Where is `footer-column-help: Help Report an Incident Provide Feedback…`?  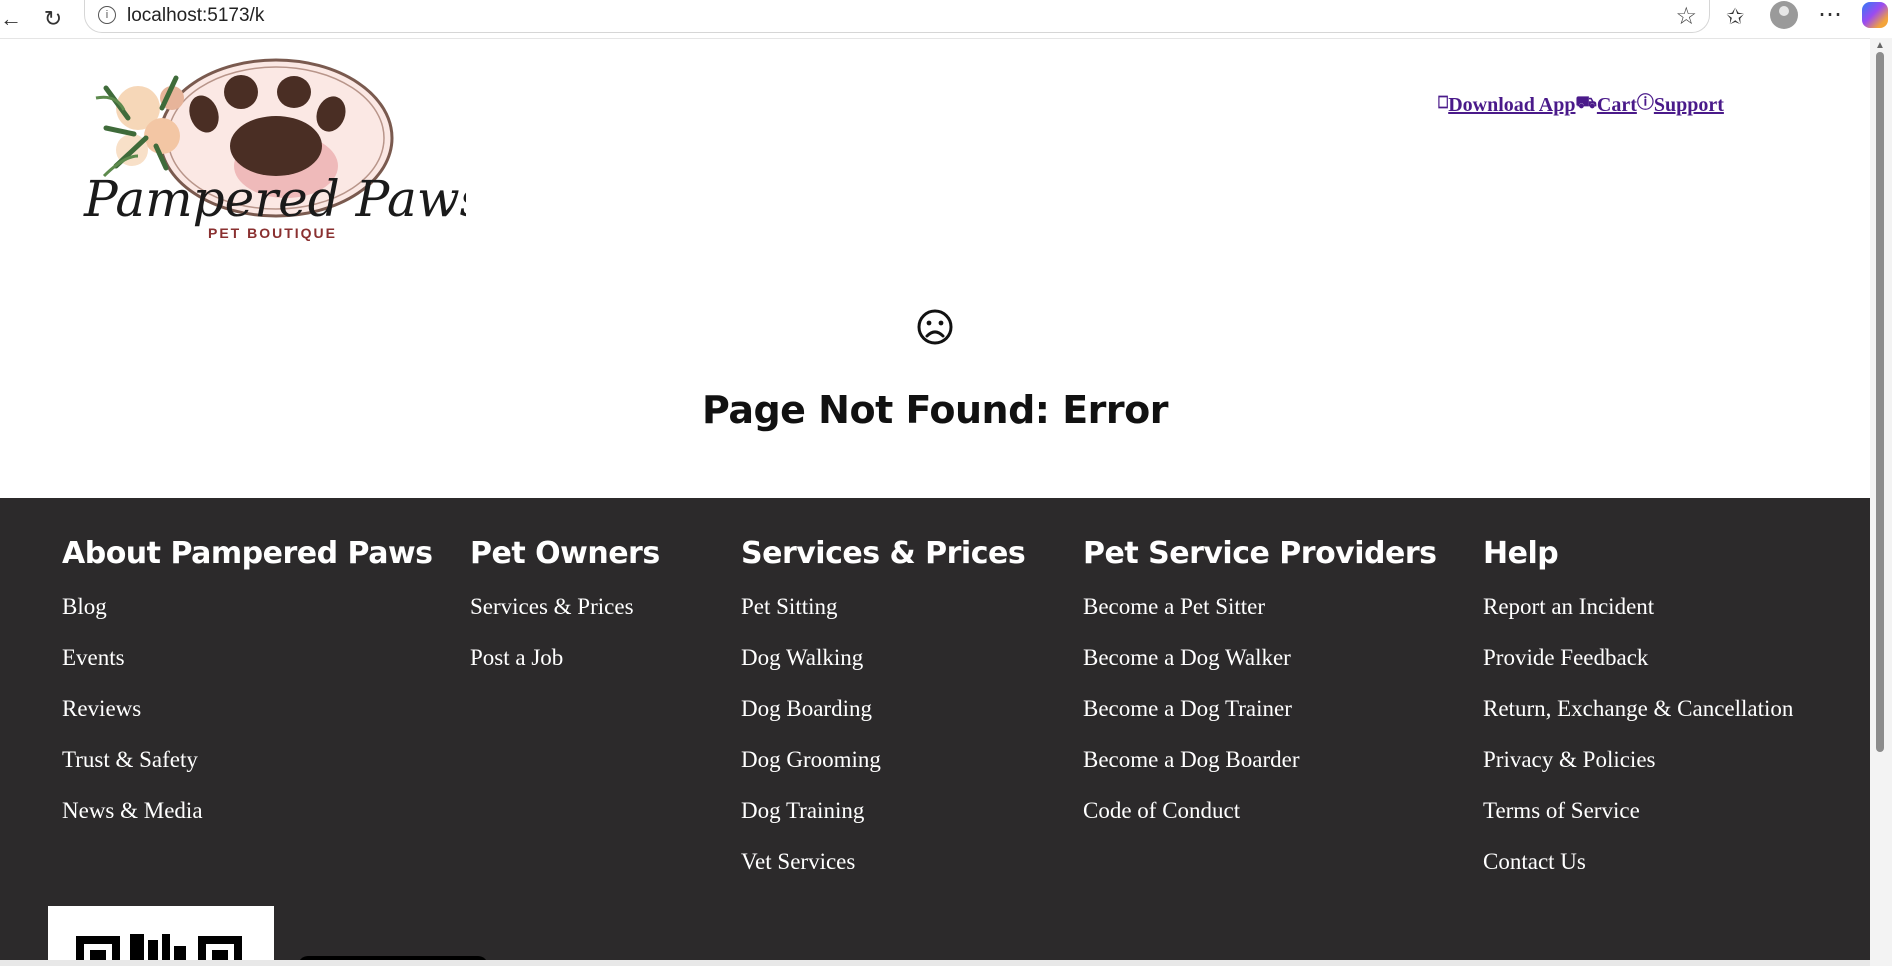 footer-column-help: Help Report an Incident Provide Feedback… is located at coordinates (1638, 717).